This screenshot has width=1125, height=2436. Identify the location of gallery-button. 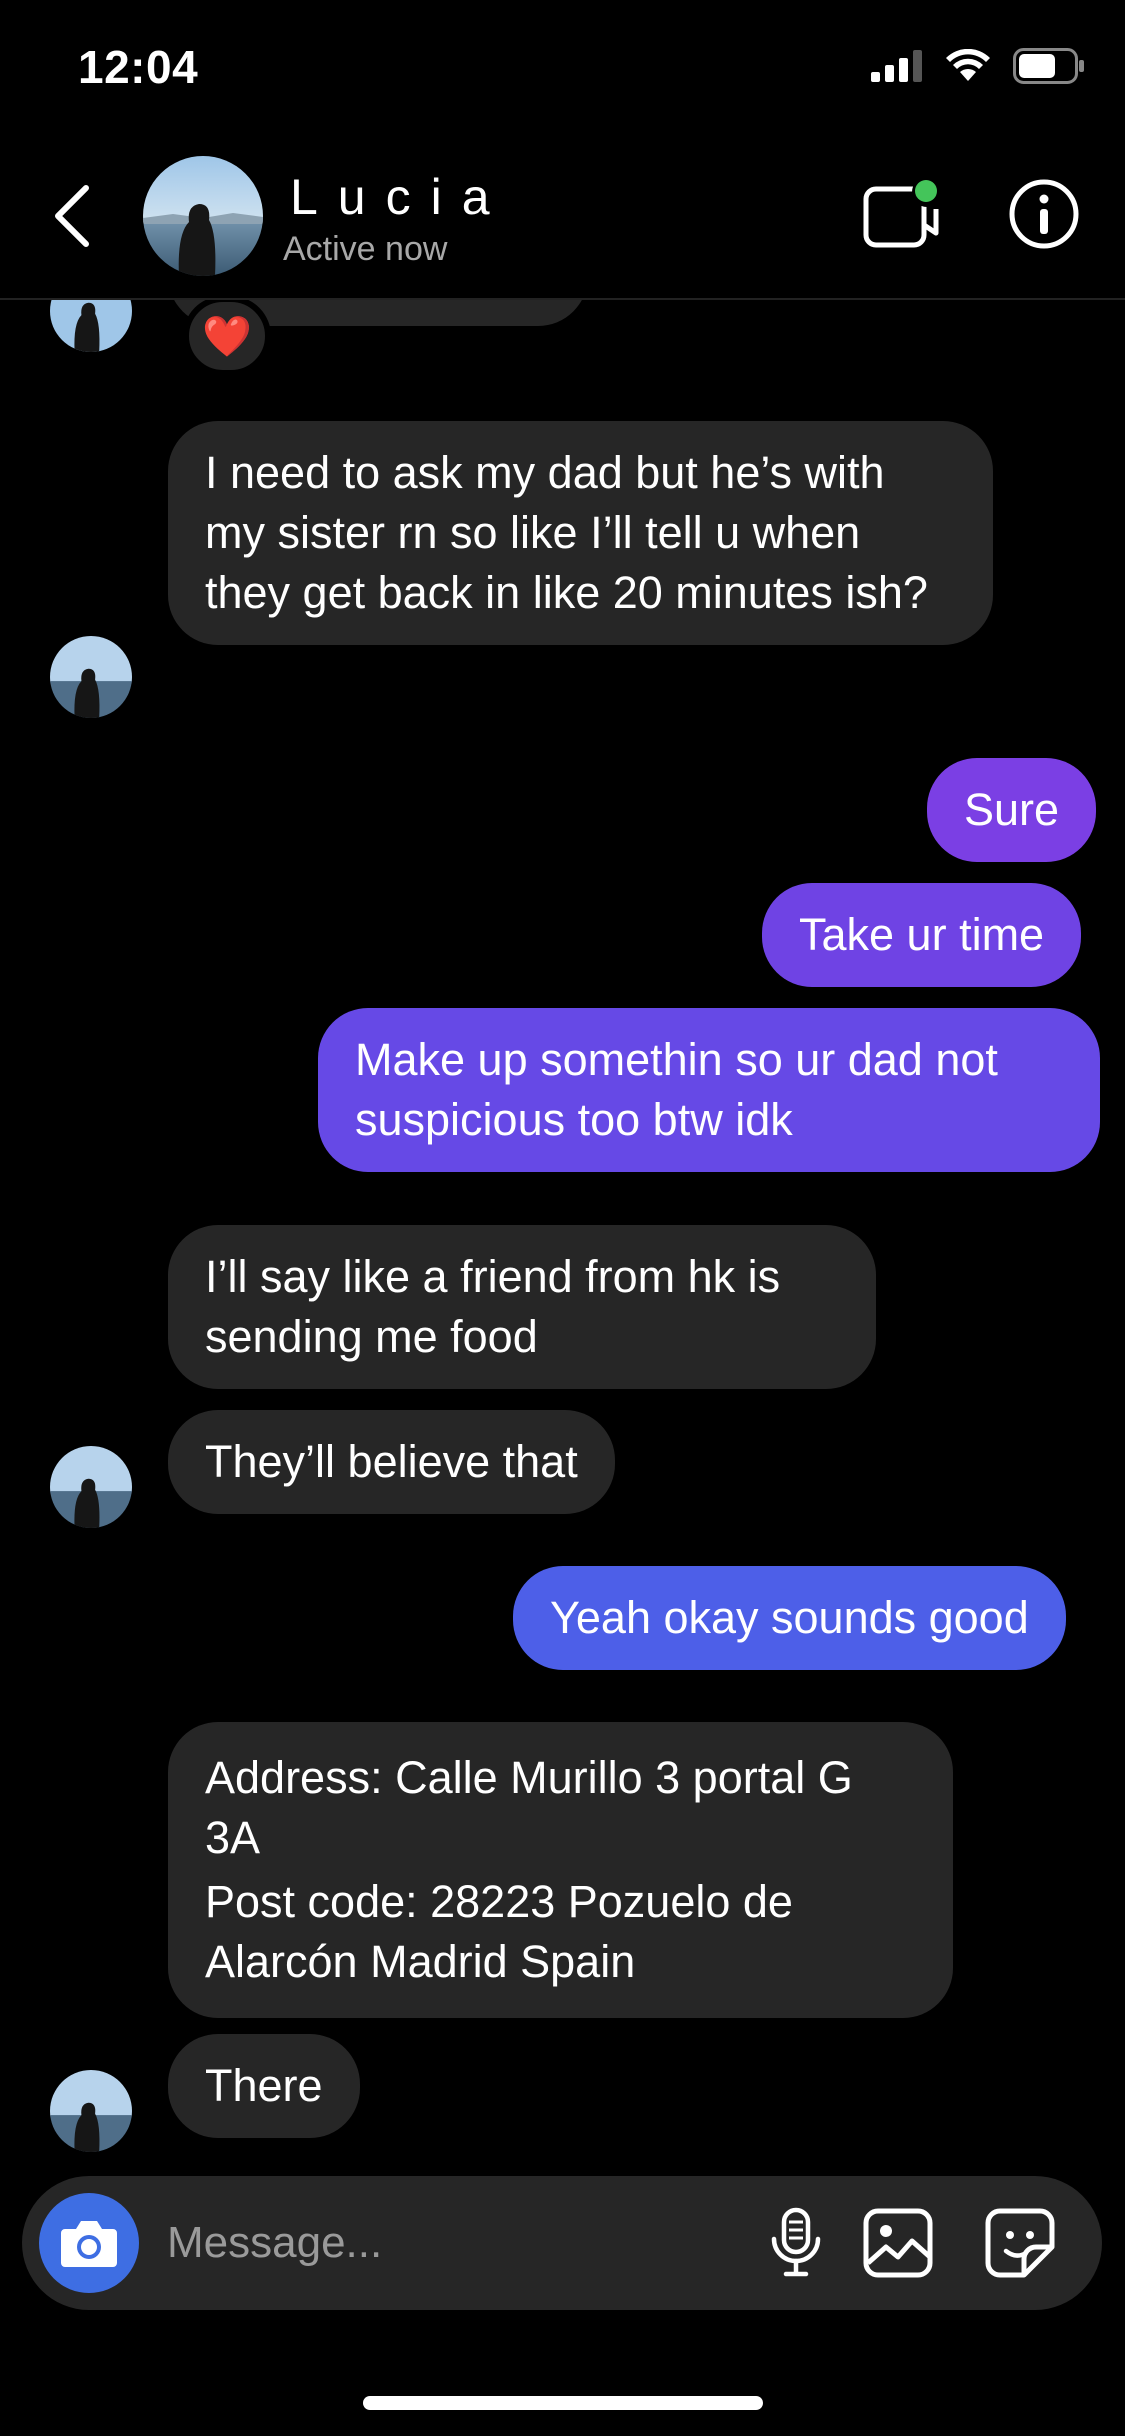
(898, 2243).